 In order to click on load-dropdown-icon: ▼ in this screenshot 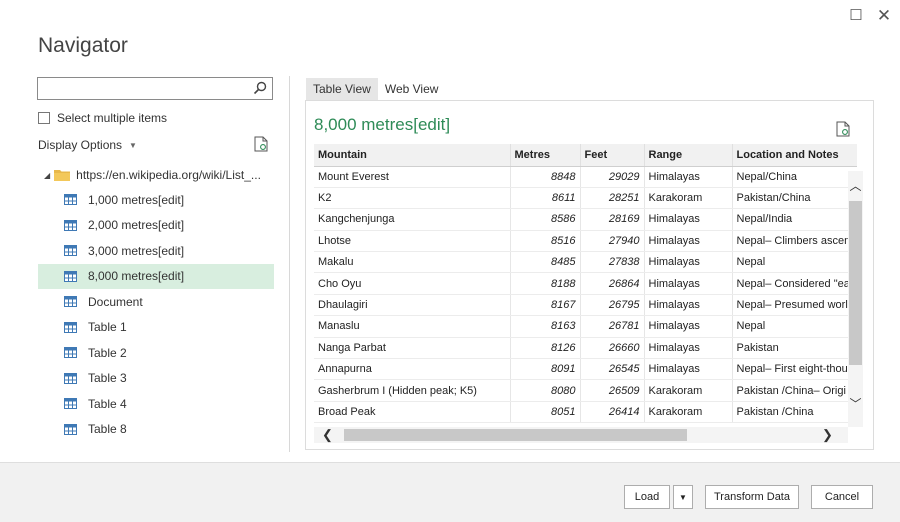, I will do `click(683, 497)`.